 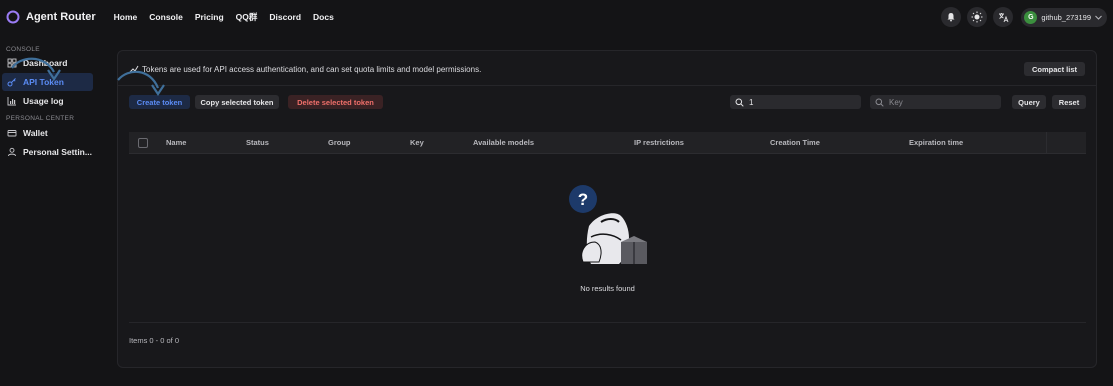 What do you see at coordinates (13, 17) in the screenshot?
I see `logo-icon` at bounding box center [13, 17].